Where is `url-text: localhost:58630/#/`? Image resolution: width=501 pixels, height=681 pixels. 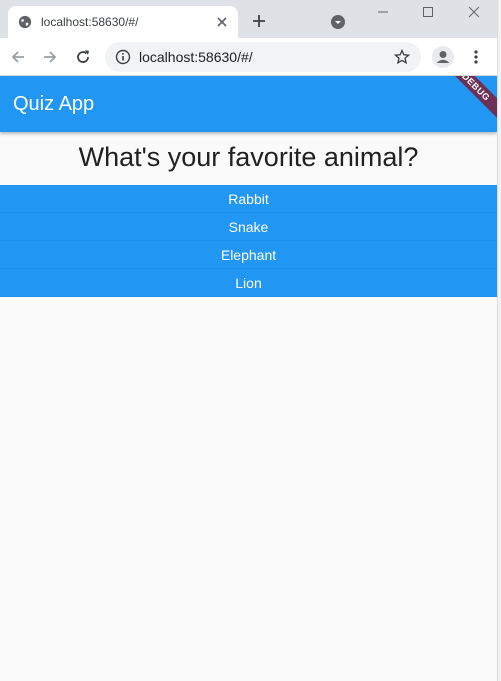
url-text: localhost:58630/#/ is located at coordinates (196, 57).